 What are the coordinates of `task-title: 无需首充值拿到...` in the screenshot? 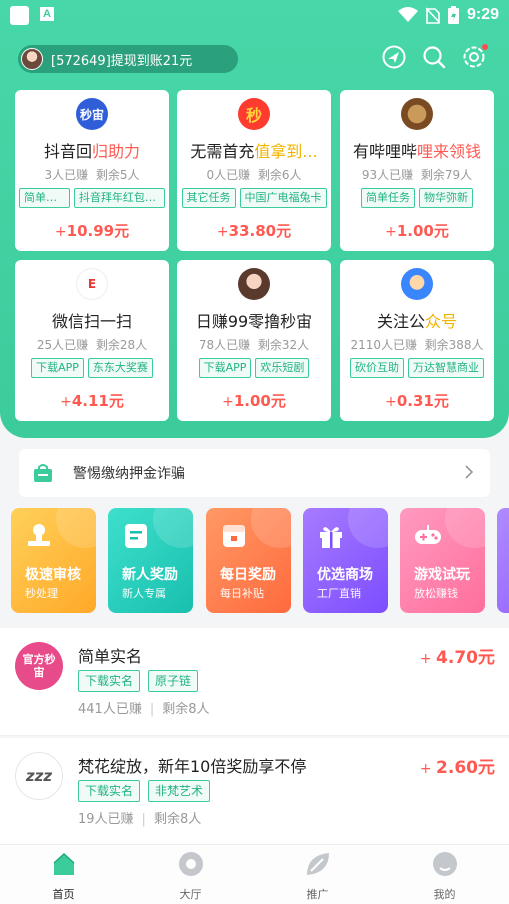 It's located at (254, 150).